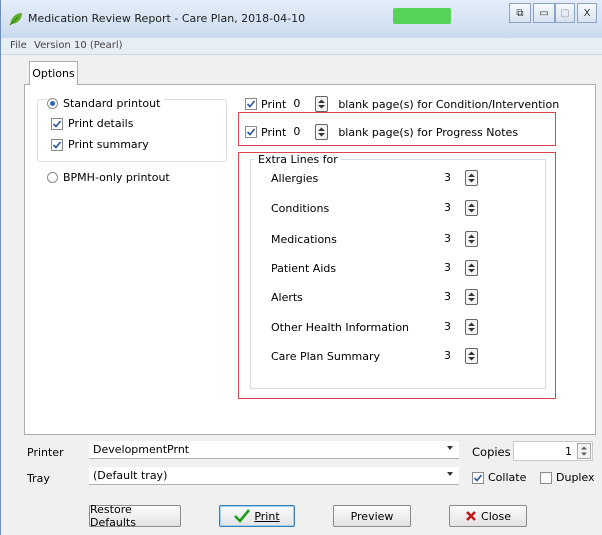 This screenshot has height=535, width=602. I want to click on allergies-value: 3, so click(453, 178).